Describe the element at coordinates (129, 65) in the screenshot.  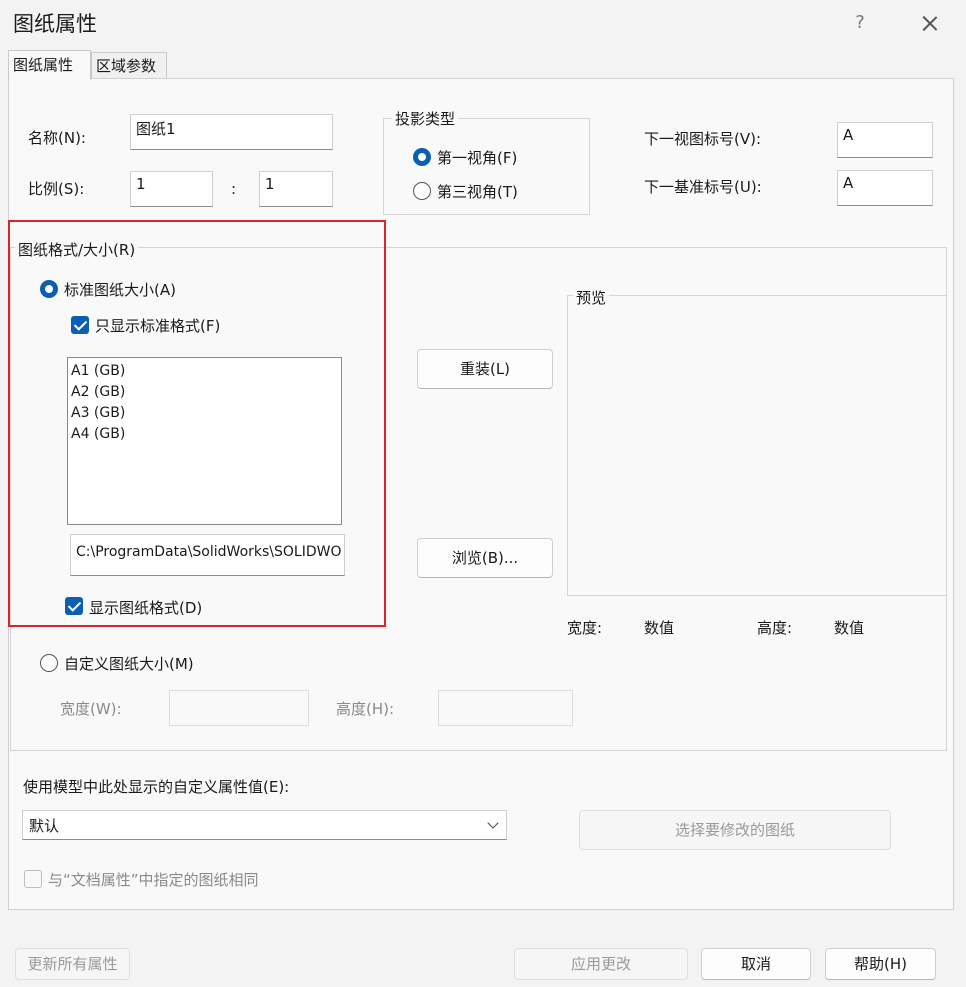
I see `tab-zone-parameters: 区域参数` at that location.